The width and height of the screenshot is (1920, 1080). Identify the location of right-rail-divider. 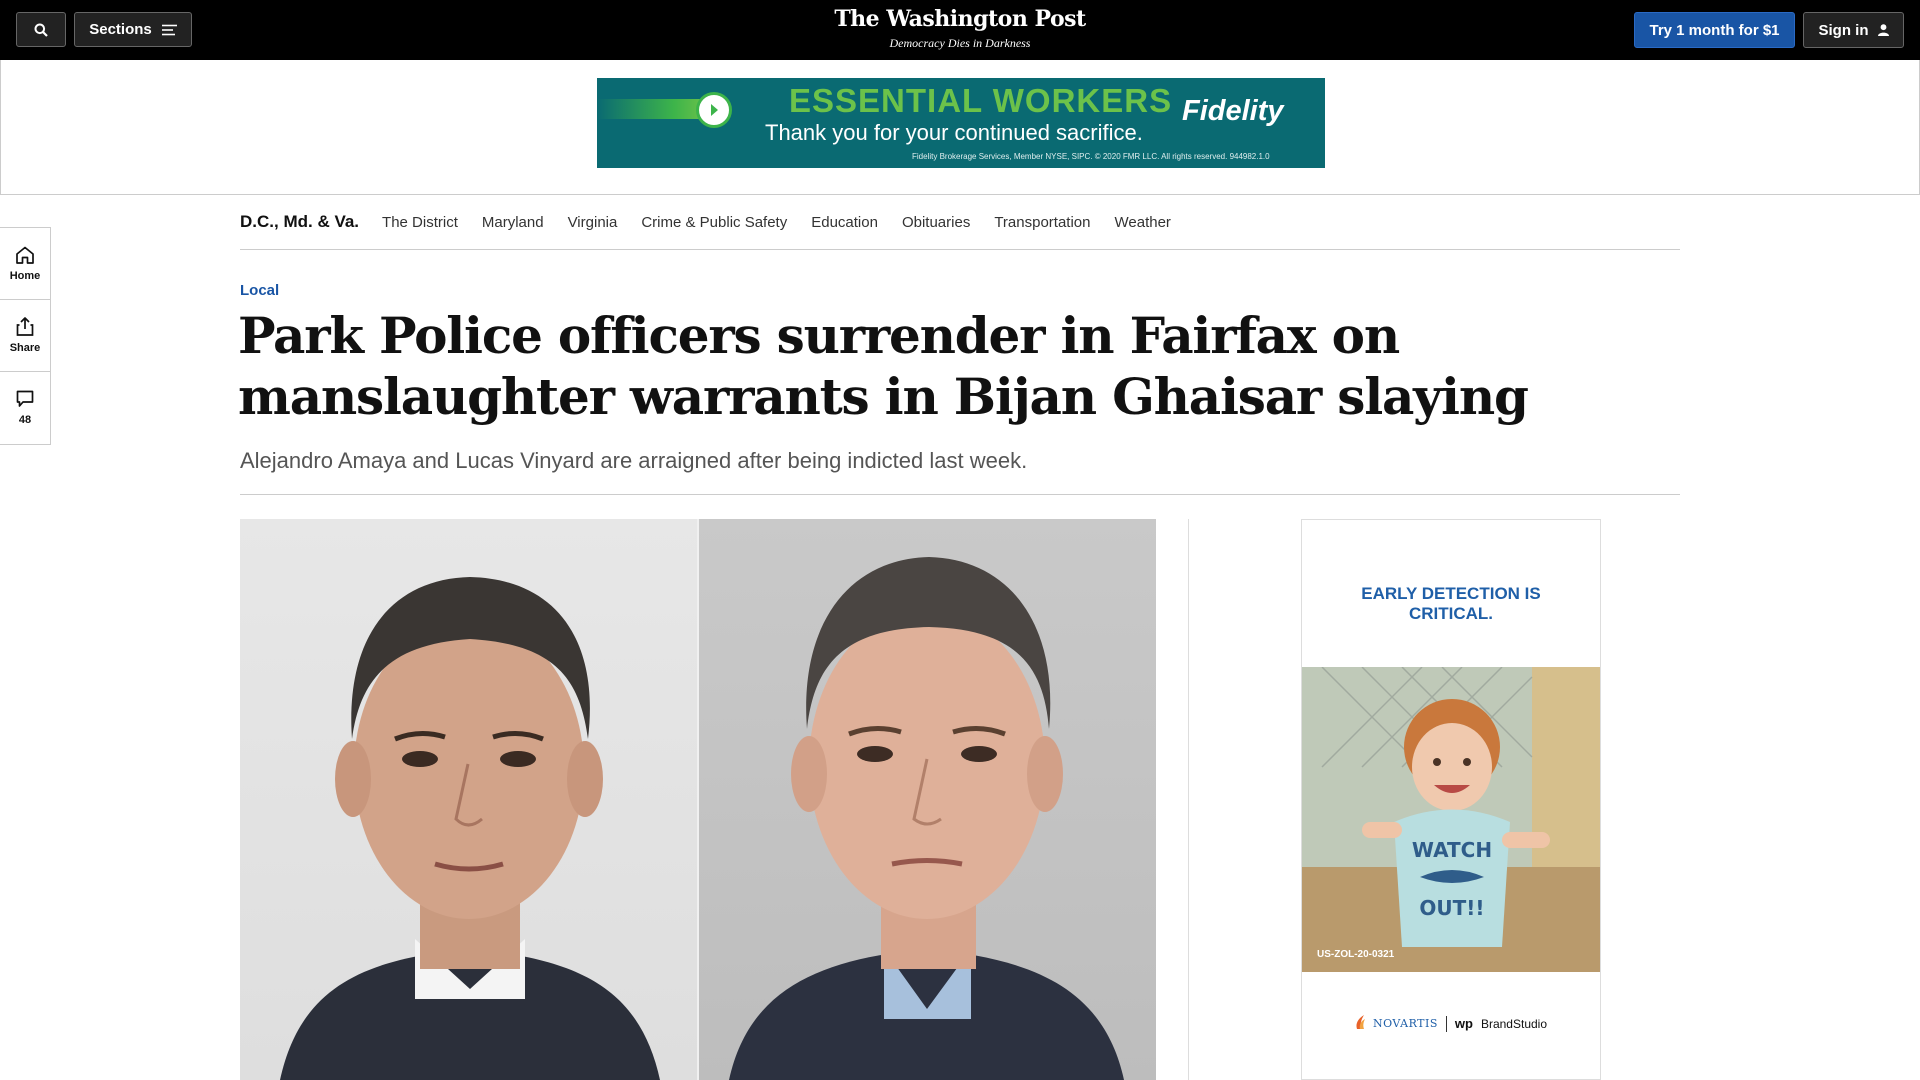
(1188, 799).